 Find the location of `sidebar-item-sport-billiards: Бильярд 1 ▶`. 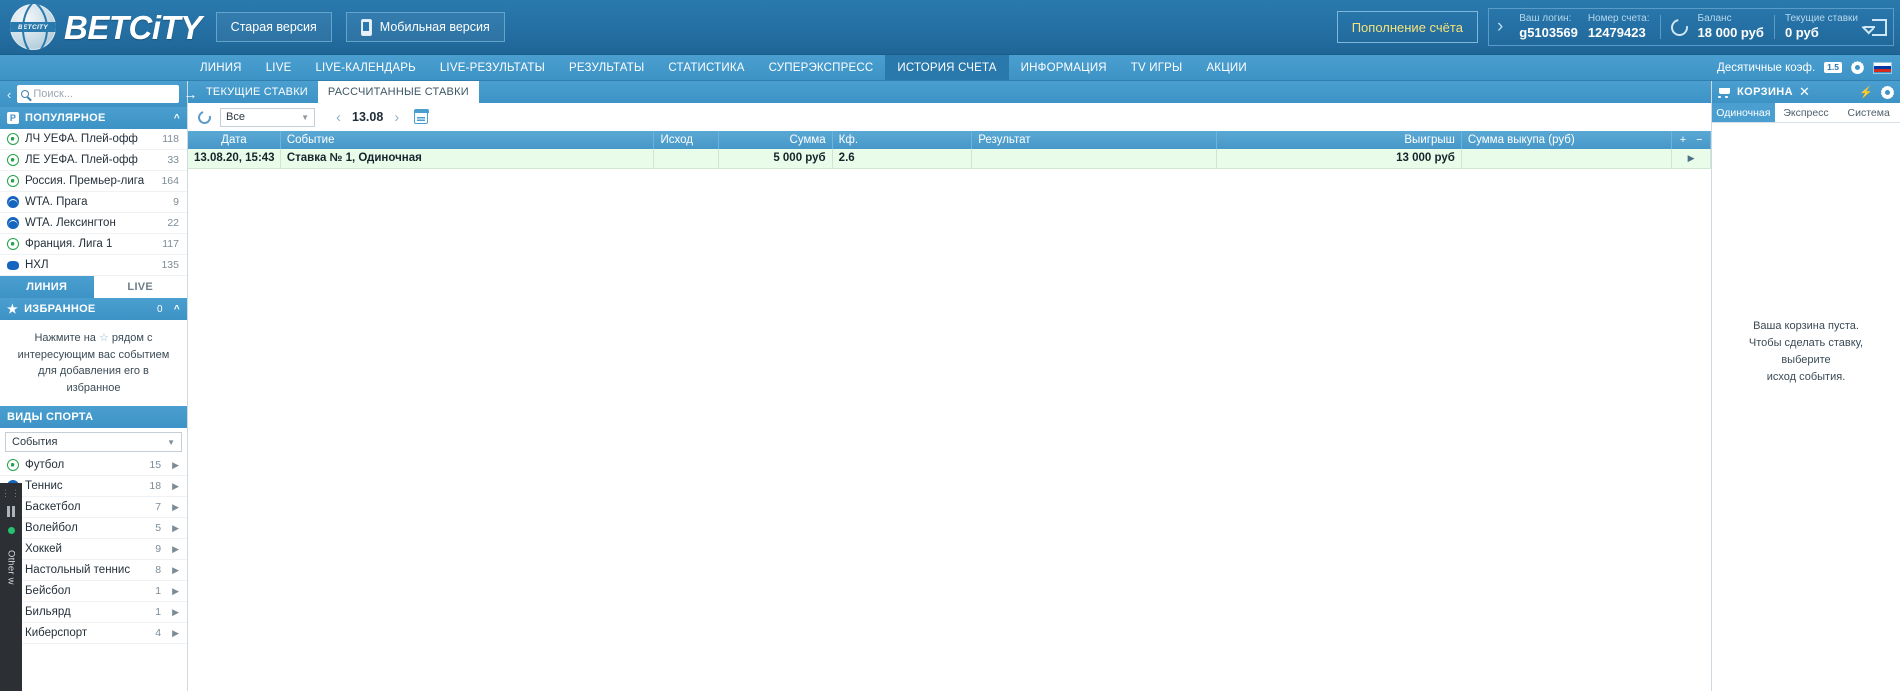

sidebar-item-sport-billiards: Бильярд 1 ▶ is located at coordinates (93, 612).